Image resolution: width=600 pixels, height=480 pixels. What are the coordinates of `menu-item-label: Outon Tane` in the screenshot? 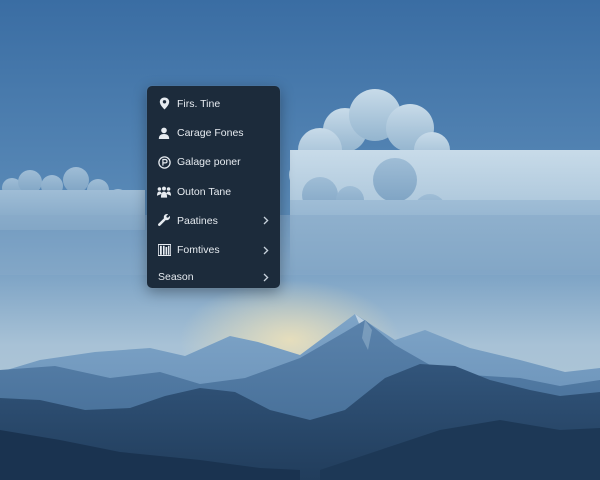 It's located at (204, 191).